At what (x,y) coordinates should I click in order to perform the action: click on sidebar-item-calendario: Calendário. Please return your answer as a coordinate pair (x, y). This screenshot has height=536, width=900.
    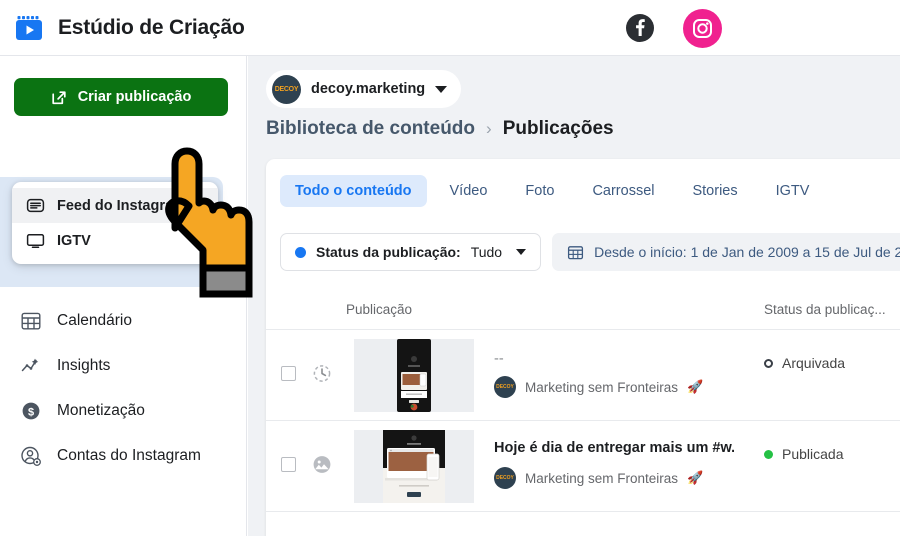
    Looking at the image, I should click on (123, 320).